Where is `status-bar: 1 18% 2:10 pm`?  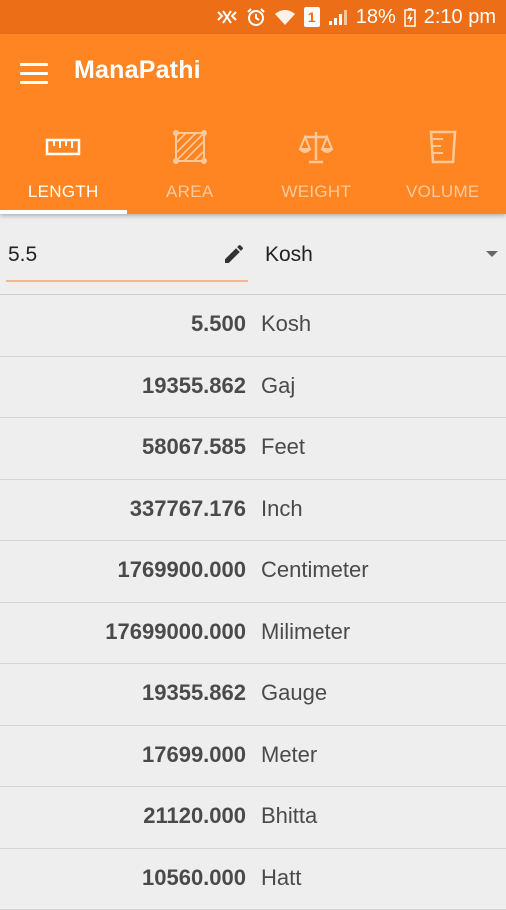 status-bar: 1 18% 2:10 pm is located at coordinates (253, 17).